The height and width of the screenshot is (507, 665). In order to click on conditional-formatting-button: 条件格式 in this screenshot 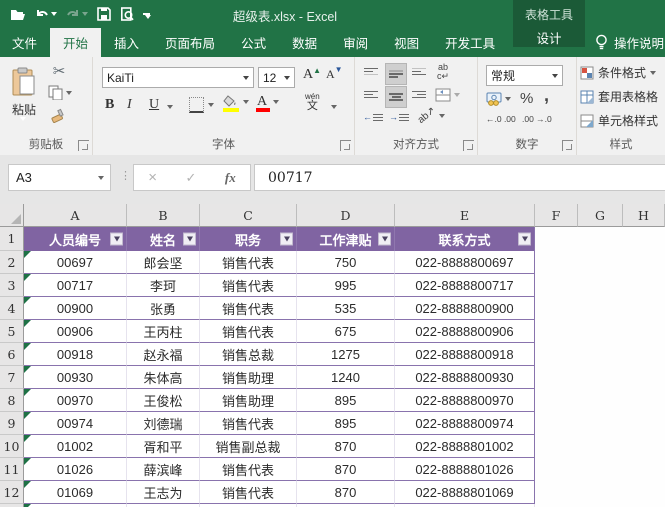, I will do `click(618, 72)`.